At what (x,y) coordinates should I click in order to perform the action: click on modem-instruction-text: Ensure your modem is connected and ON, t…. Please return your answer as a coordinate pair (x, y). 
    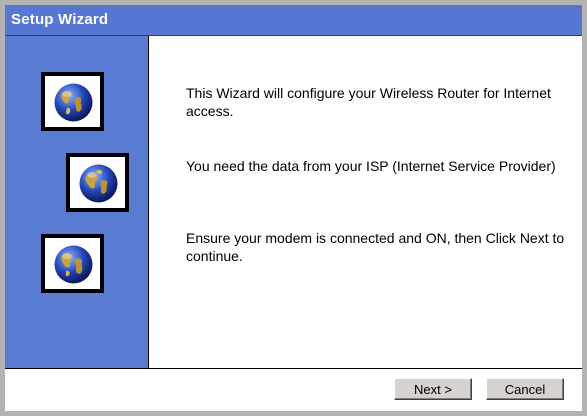
    Looking at the image, I should click on (375, 247).